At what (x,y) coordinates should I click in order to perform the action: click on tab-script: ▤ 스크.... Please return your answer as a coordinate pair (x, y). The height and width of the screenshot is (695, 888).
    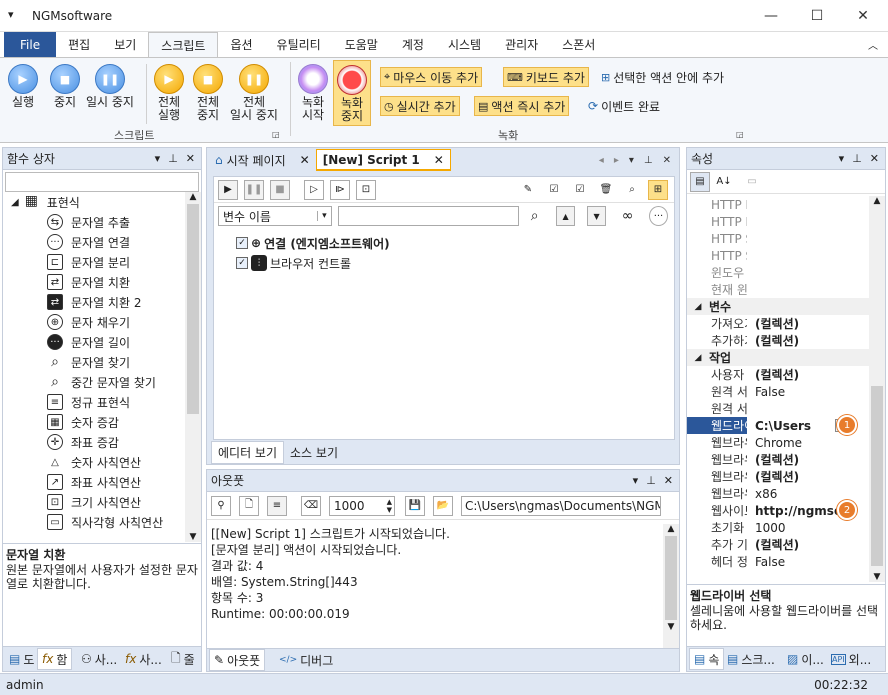
    Looking at the image, I should click on (751, 659).